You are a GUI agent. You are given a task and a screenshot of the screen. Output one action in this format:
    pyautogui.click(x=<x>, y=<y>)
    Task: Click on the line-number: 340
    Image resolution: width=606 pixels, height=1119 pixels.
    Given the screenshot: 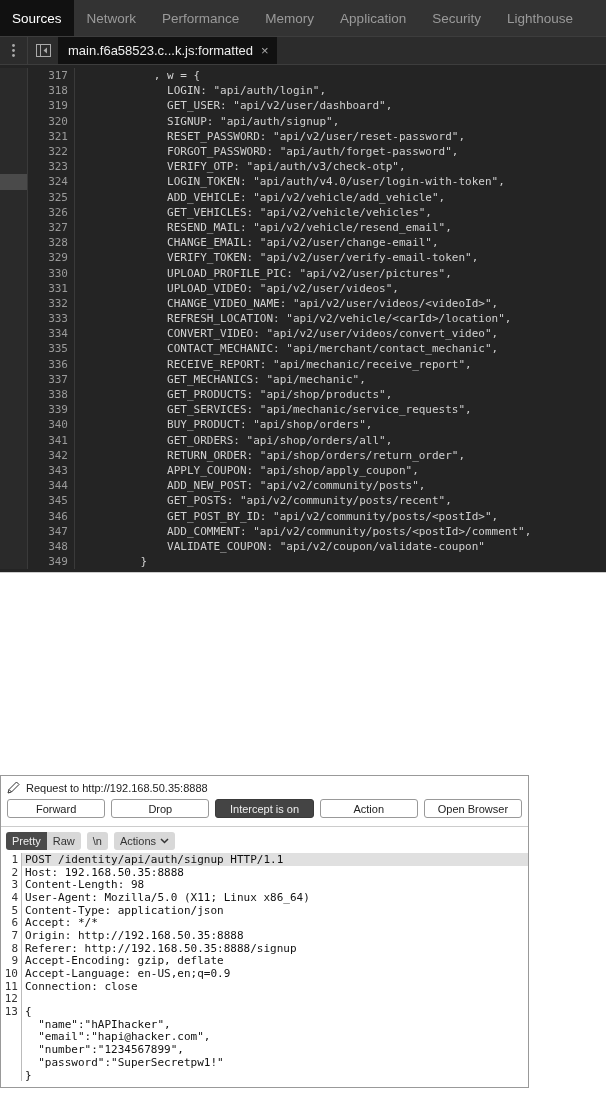 What is the action you would take?
    pyautogui.click(x=51, y=425)
    